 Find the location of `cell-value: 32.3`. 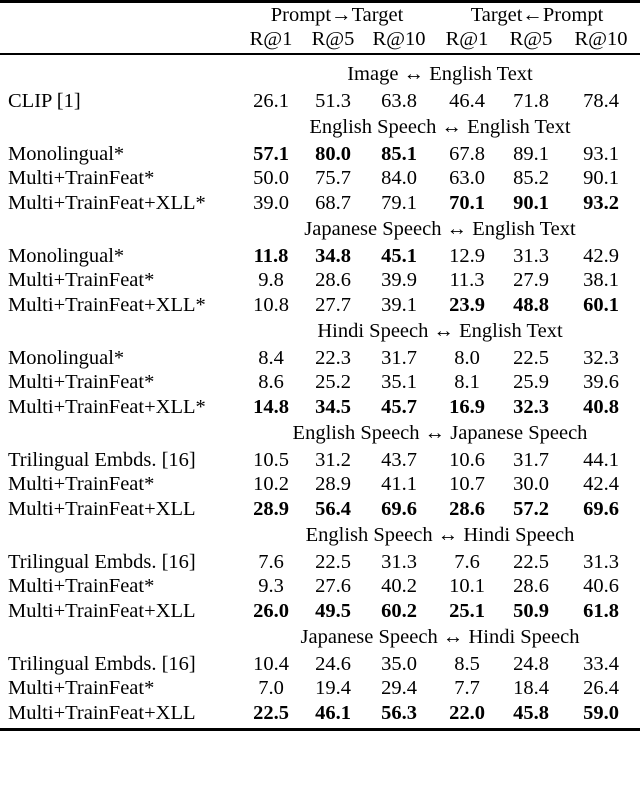

cell-value: 32.3 is located at coordinates (531, 406).